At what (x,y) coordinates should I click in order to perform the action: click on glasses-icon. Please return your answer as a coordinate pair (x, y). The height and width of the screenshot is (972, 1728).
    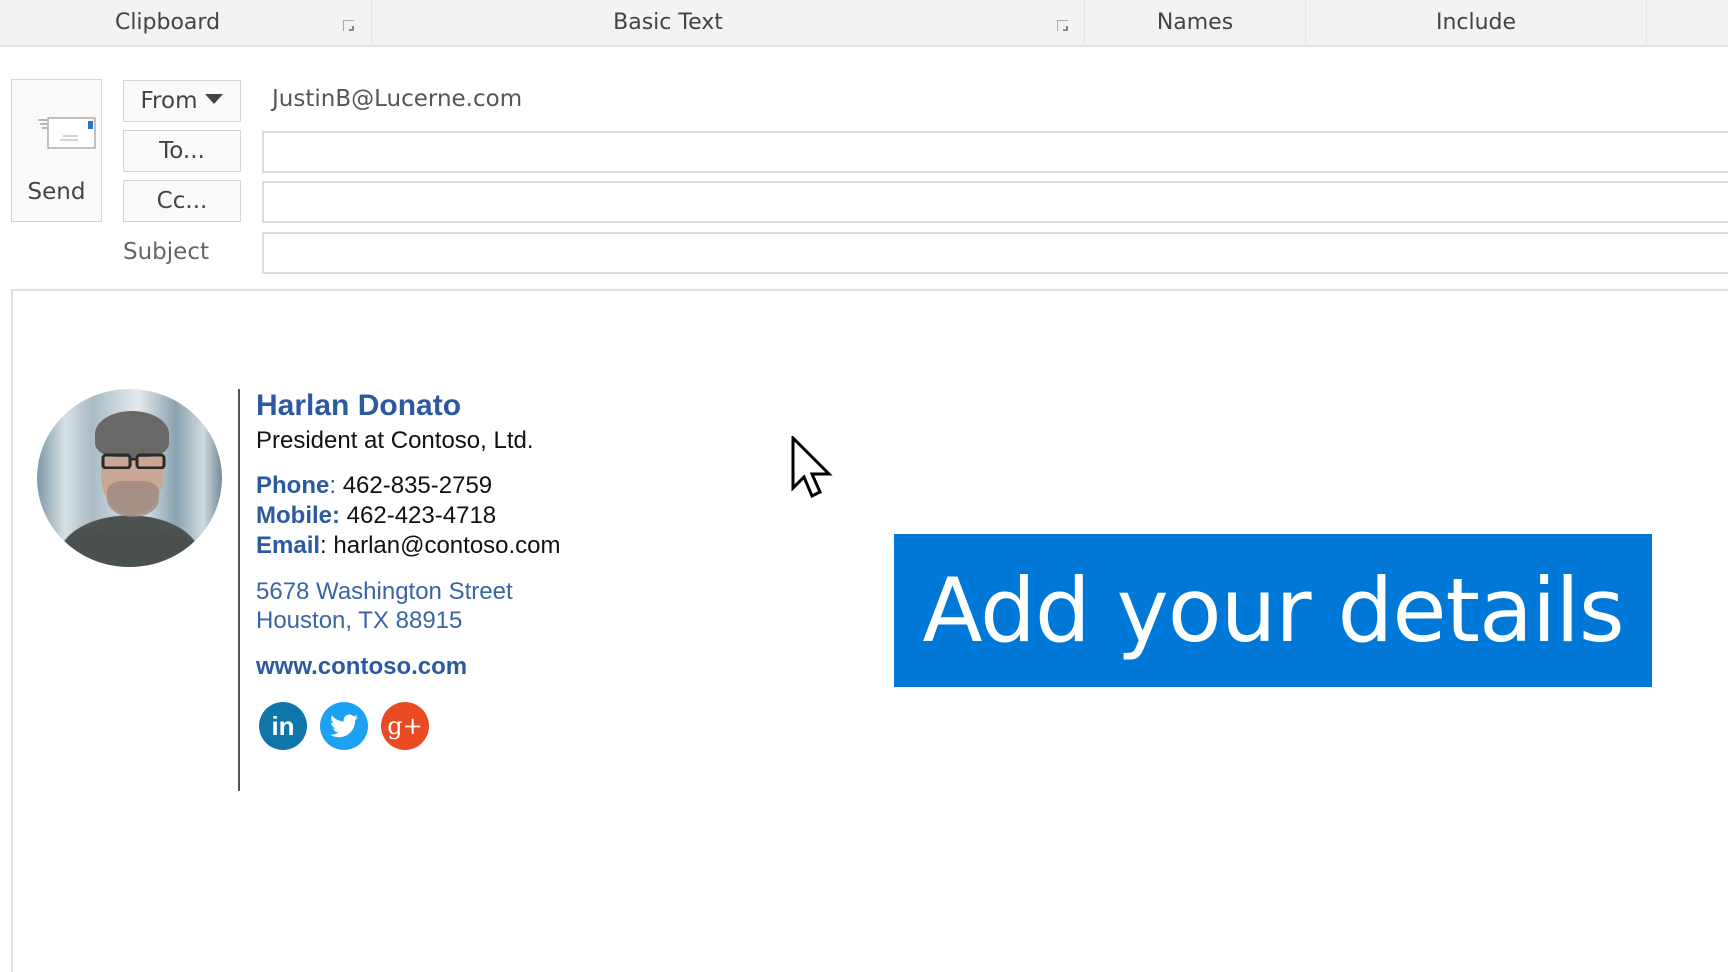
    Looking at the image, I should click on (133, 461).